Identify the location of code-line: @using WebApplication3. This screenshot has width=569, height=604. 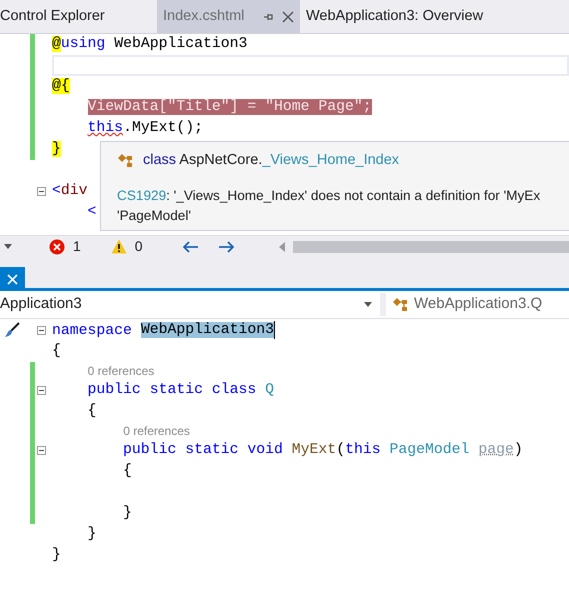
(150, 44).